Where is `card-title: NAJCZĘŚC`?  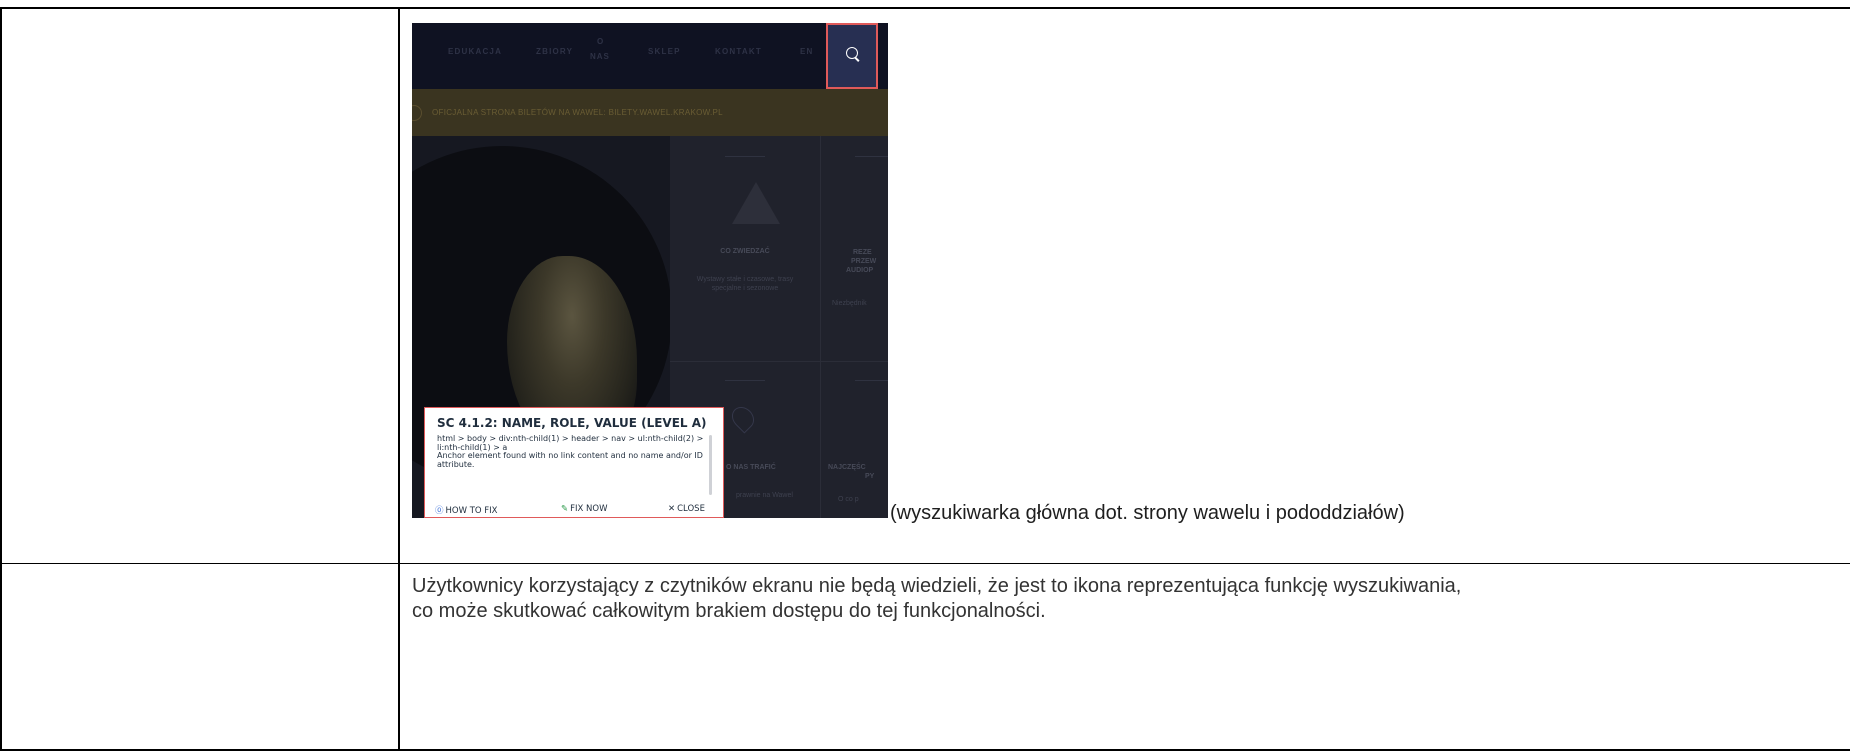 card-title: NAJCZĘŚC is located at coordinates (847, 467).